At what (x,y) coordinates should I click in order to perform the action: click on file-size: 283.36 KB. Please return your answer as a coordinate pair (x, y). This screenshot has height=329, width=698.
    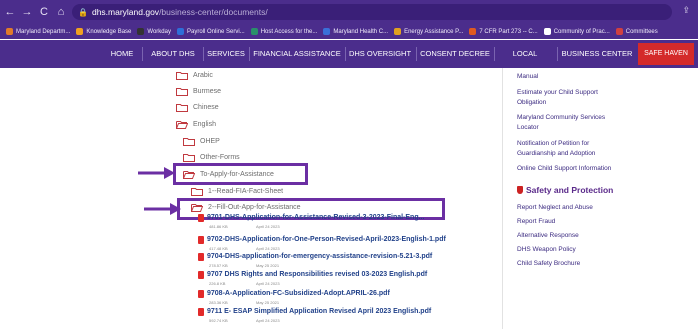
    Looking at the image, I should click on (218, 302).